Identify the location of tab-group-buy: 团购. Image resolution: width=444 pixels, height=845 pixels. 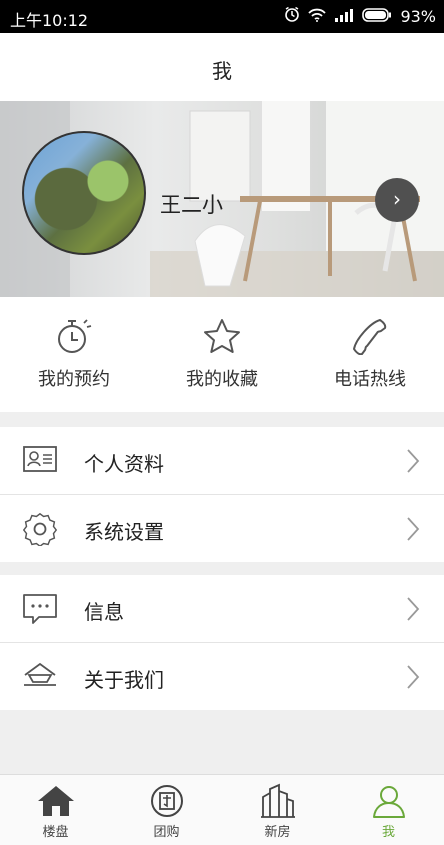
(166, 811).